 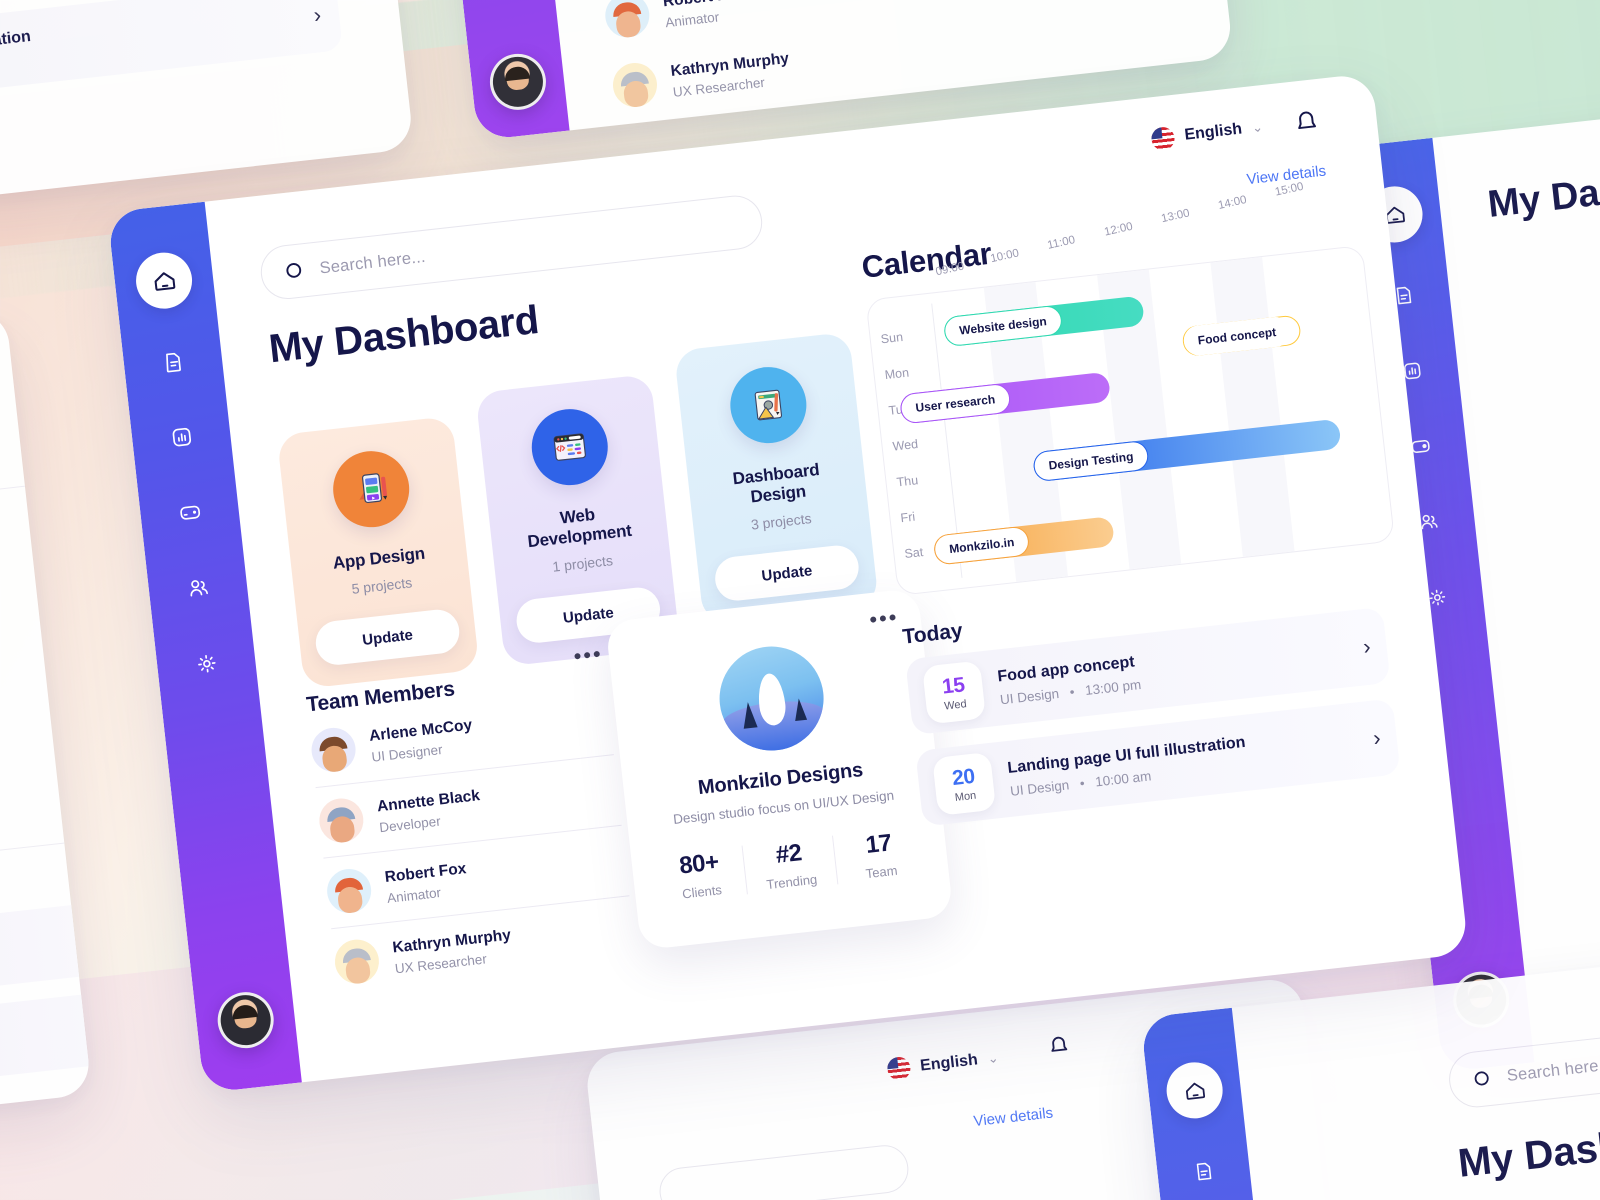 What do you see at coordinates (588, 655) in the screenshot?
I see `team-menu-button: •••` at bounding box center [588, 655].